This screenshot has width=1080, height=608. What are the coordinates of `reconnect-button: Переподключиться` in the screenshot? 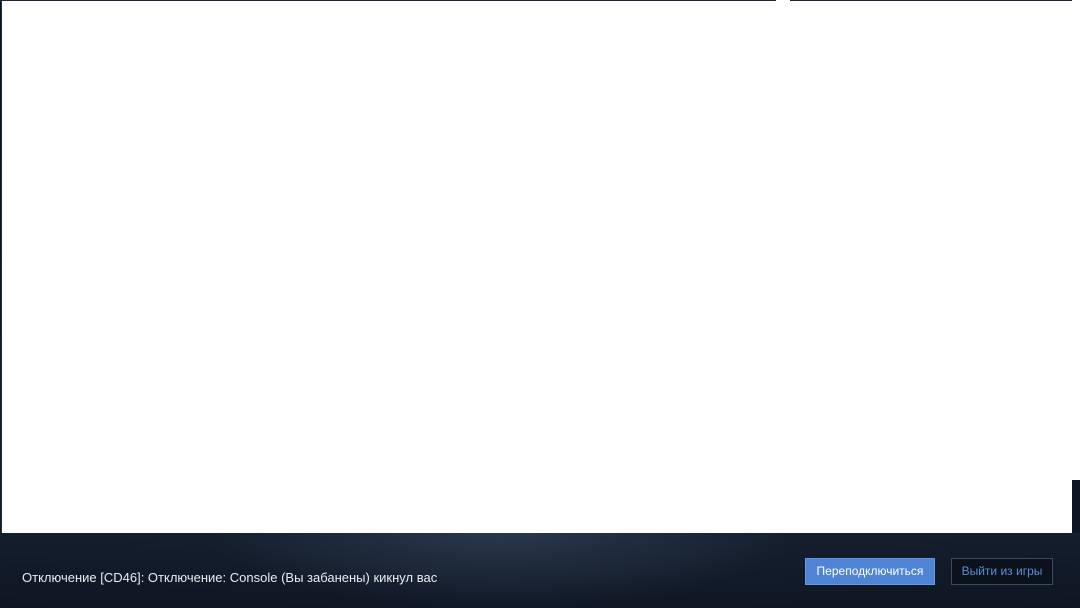 It's located at (870, 571).